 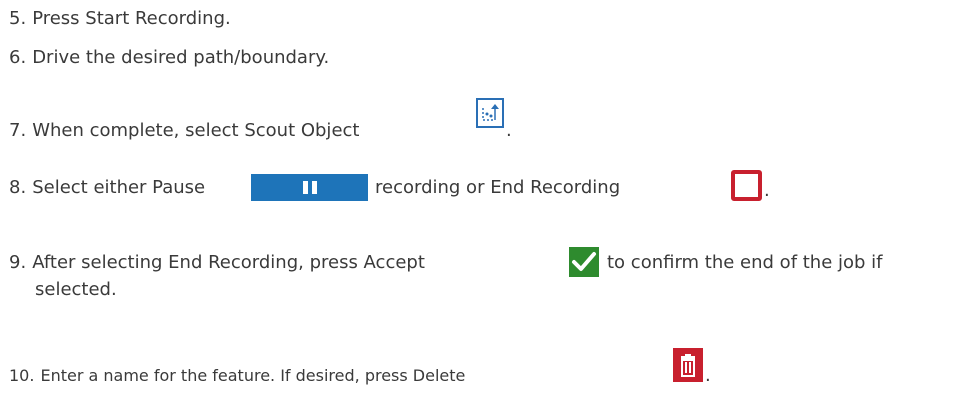 What do you see at coordinates (181, 57) in the screenshot?
I see `step-text: Drive the desired path/boundary.` at bounding box center [181, 57].